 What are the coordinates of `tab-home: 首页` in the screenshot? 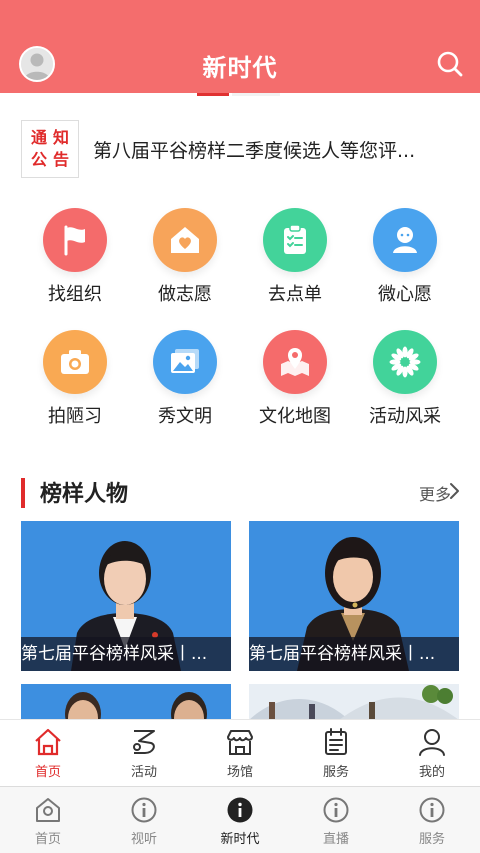 It's located at (48, 752).